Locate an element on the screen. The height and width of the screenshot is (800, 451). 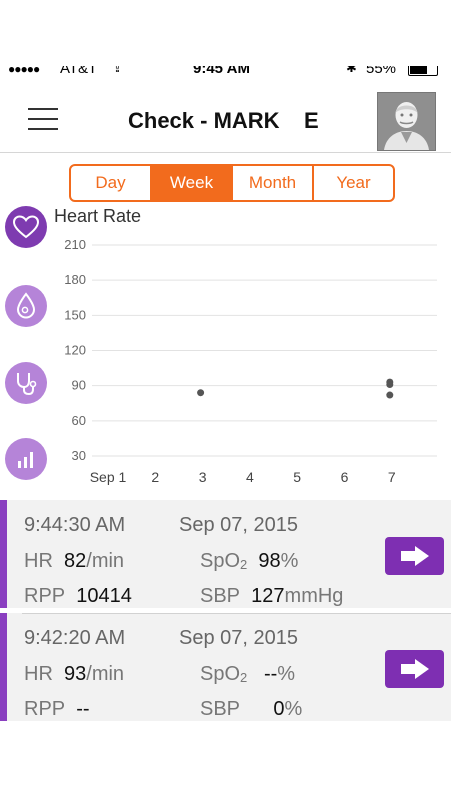
hr-value: 93 is located at coordinates (75, 674).